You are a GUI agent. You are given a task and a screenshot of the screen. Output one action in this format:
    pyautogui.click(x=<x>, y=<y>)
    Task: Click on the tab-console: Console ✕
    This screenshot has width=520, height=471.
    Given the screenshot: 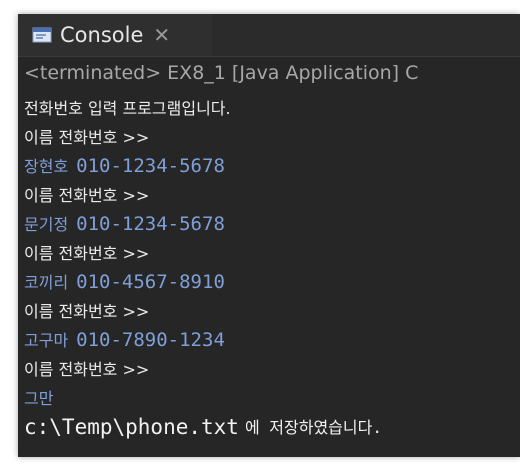 What is the action you would take?
    pyautogui.click(x=115, y=35)
    